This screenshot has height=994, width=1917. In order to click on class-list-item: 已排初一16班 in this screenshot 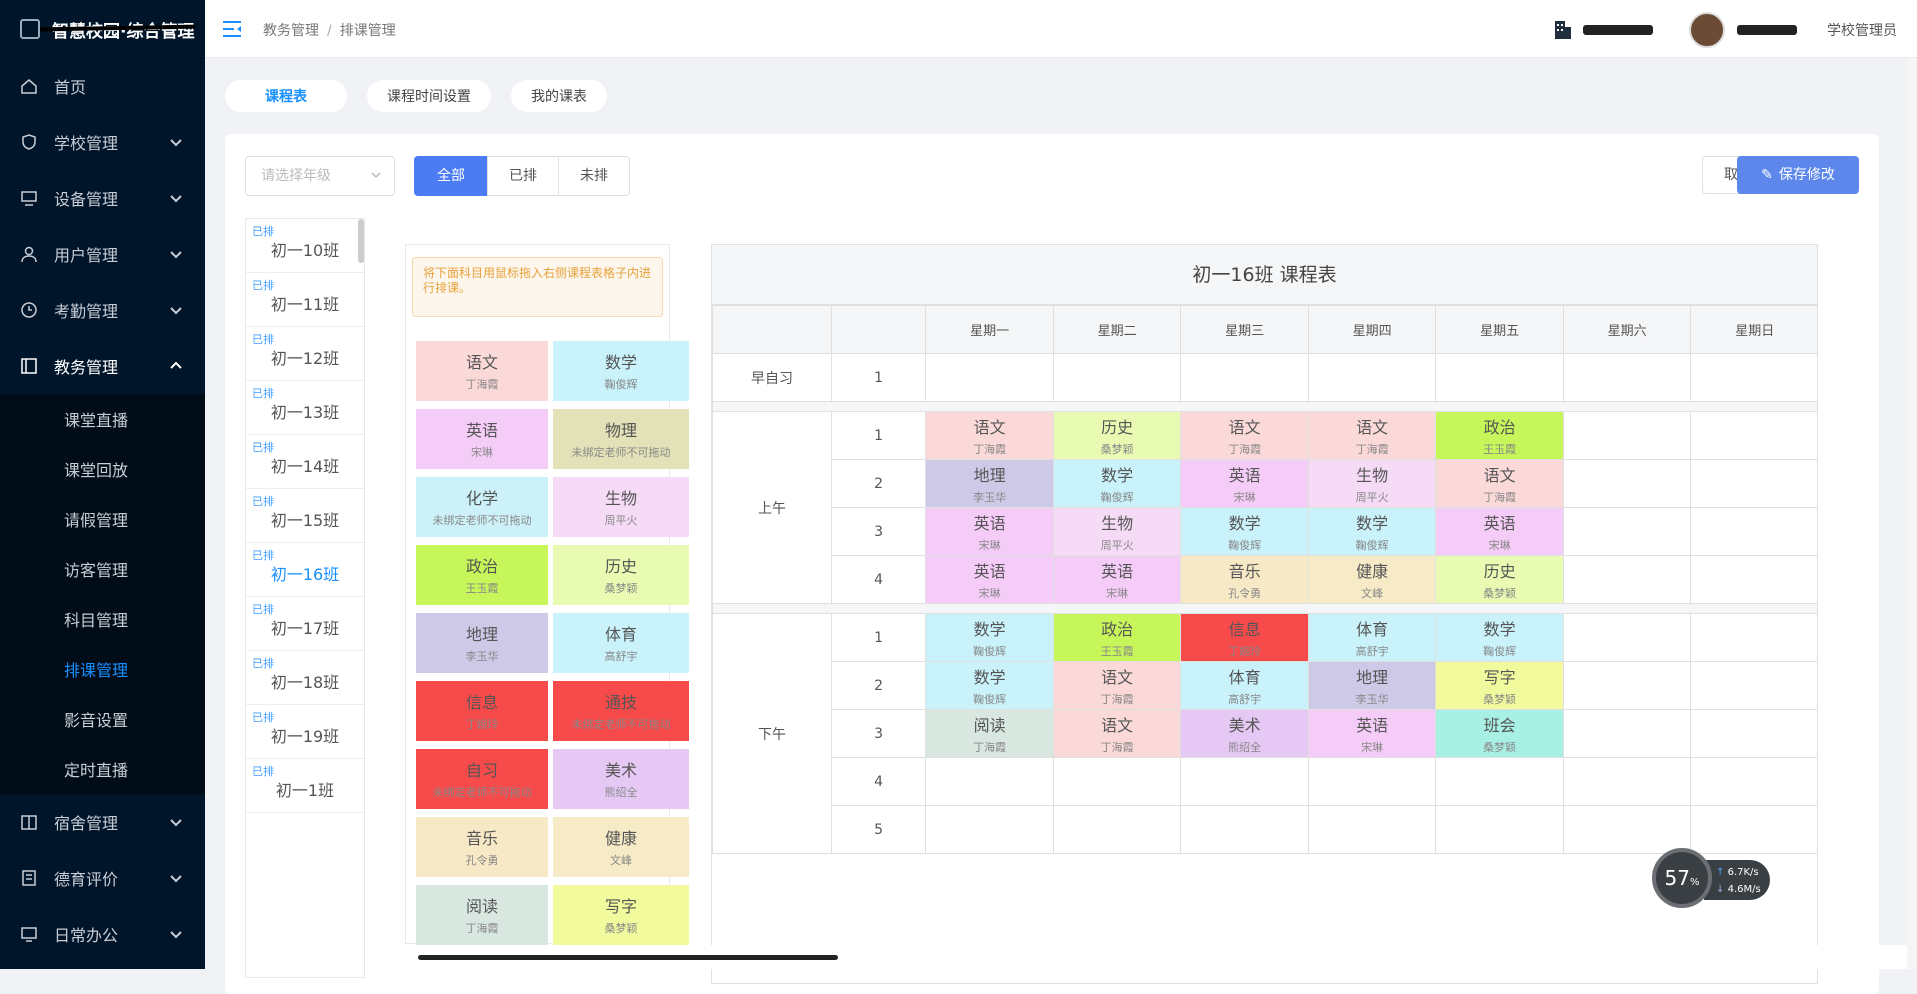, I will do `click(305, 570)`.